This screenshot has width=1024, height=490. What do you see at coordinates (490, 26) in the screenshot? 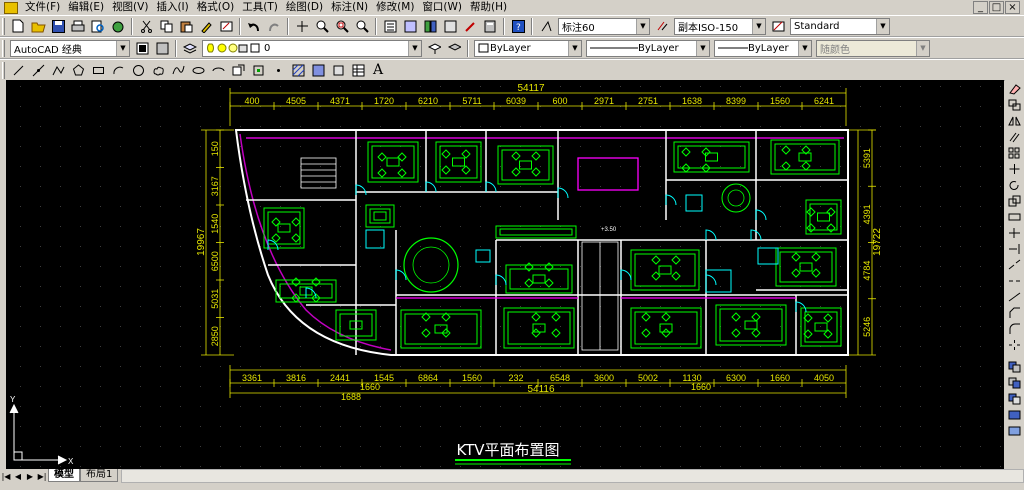
I see `calculator-icon` at bounding box center [490, 26].